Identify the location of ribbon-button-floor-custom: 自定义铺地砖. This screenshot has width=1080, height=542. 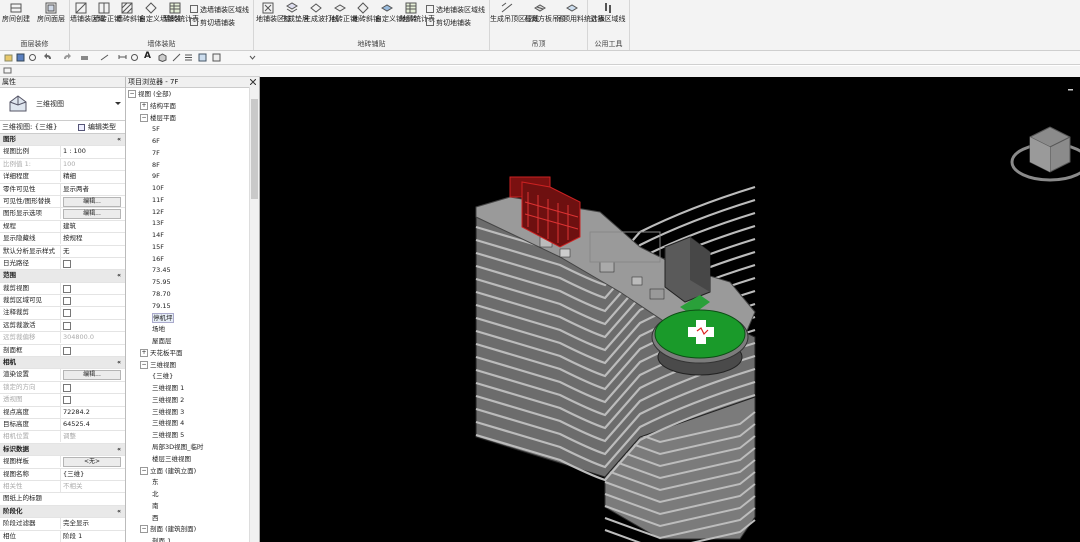
(396, 12).